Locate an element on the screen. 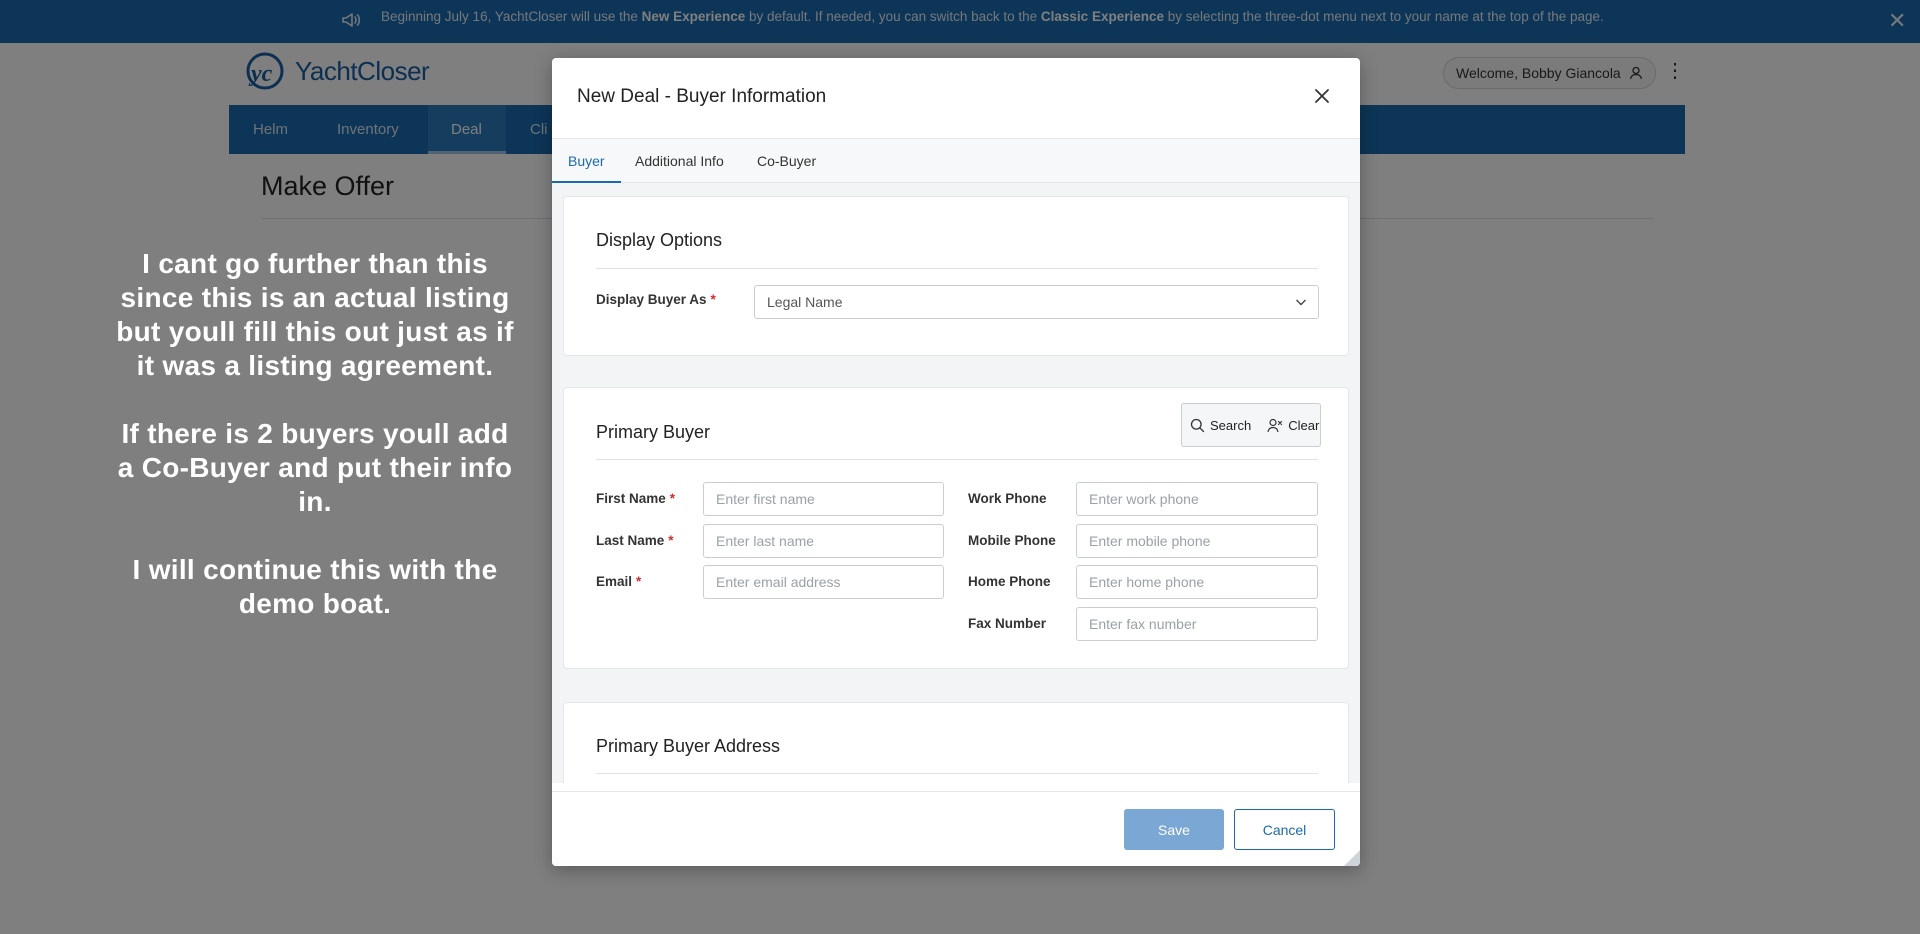 The width and height of the screenshot is (1920, 934). caption-paragraph: I will continue this with the demo boat. is located at coordinates (315, 586).